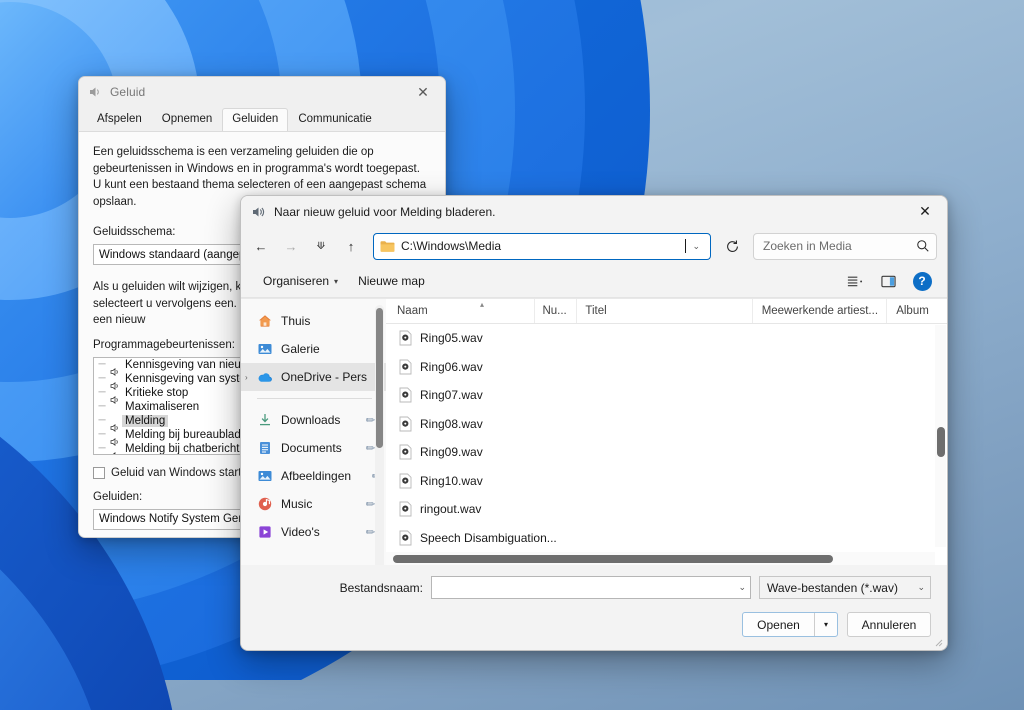 This screenshot has width=1024, height=710. What do you see at coordinates (300, 349) in the screenshot?
I see `sidebar-item-label: Galerie` at bounding box center [300, 349].